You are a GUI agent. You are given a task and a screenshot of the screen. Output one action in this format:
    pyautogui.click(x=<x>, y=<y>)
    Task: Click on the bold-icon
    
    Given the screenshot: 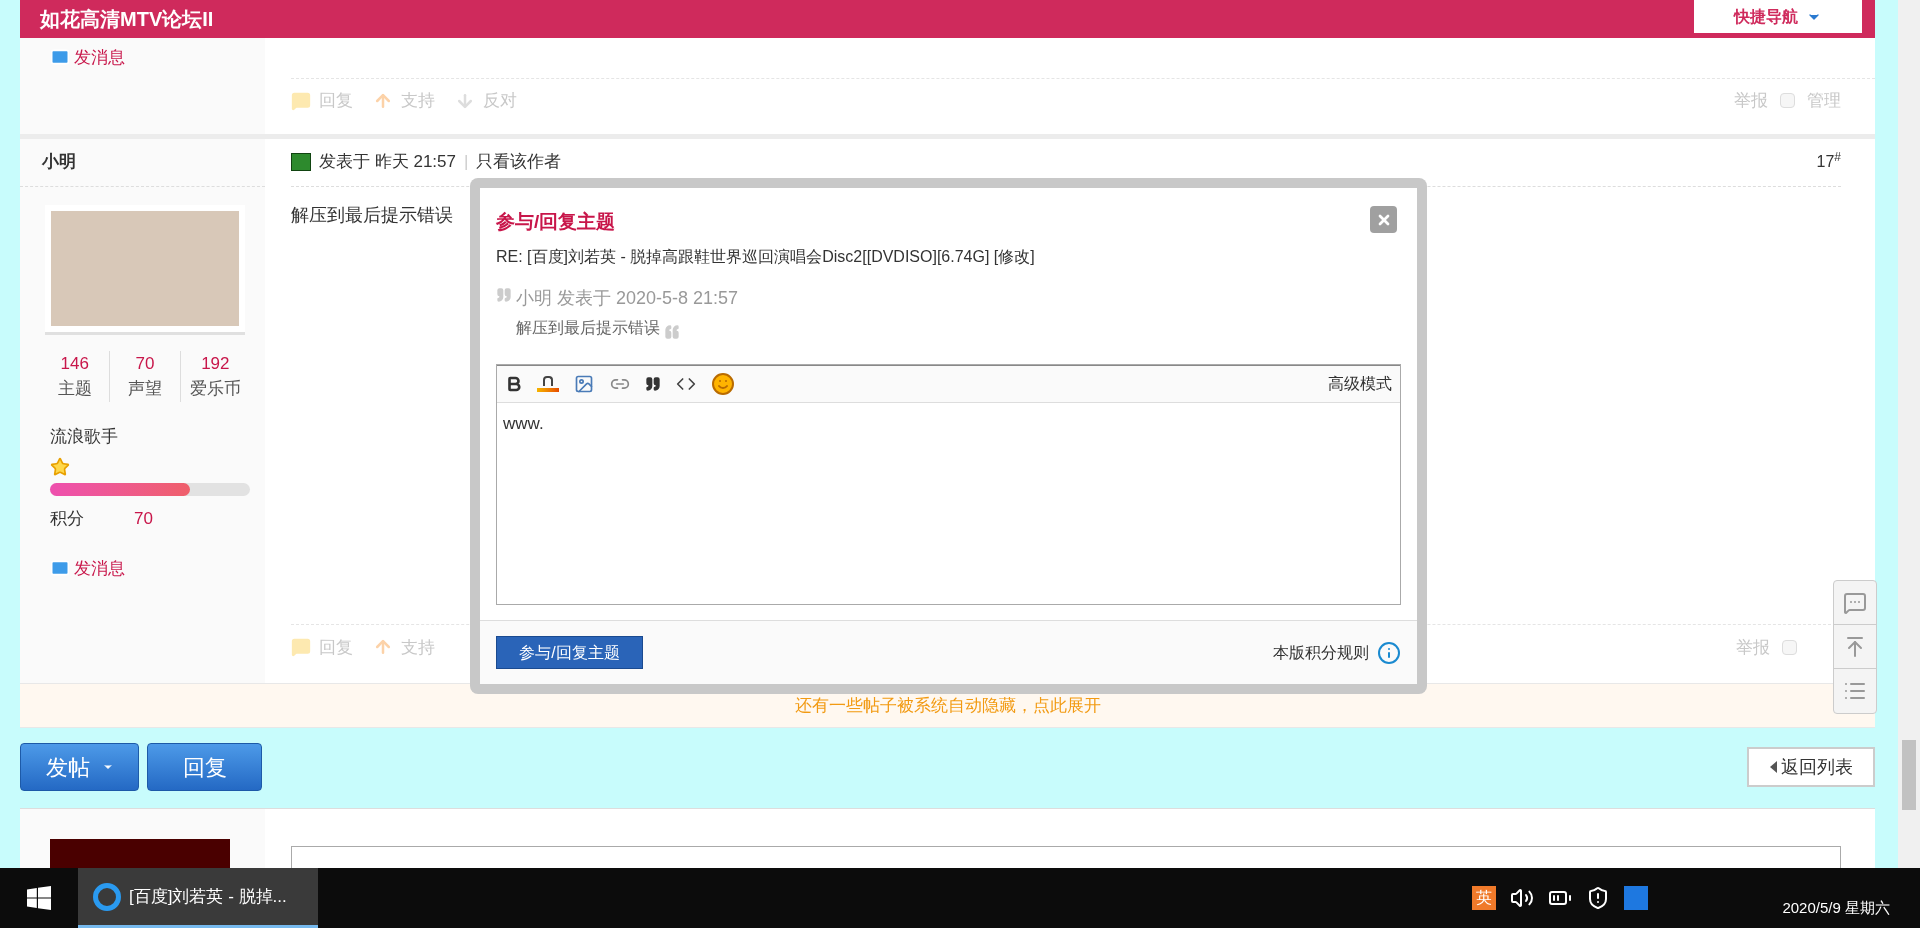 What is the action you would take?
    pyautogui.click(x=514, y=383)
    